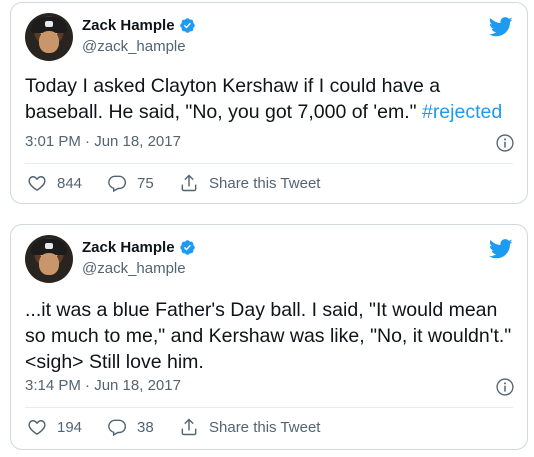 The image size is (534, 457). I want to click on like-button: 844, so click(67, 183).